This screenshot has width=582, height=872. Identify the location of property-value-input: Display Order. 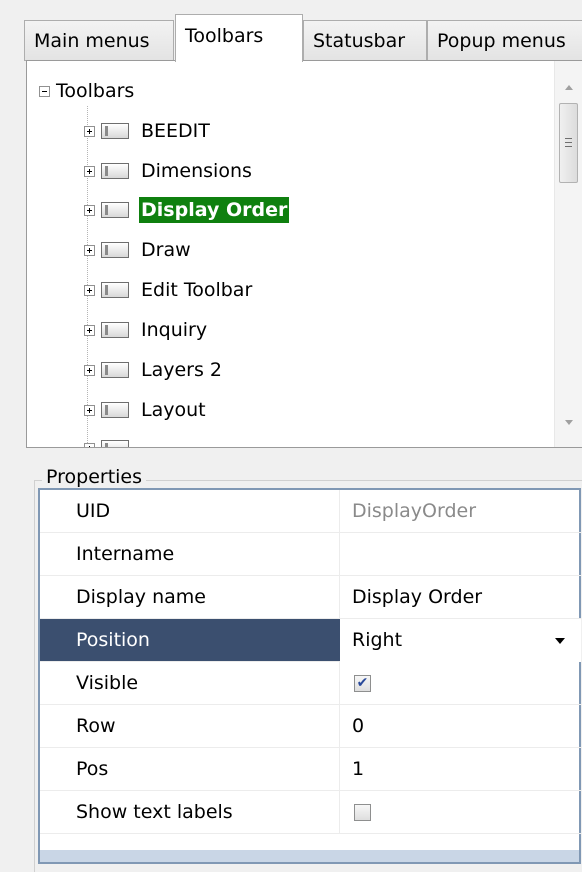
(417, 597).